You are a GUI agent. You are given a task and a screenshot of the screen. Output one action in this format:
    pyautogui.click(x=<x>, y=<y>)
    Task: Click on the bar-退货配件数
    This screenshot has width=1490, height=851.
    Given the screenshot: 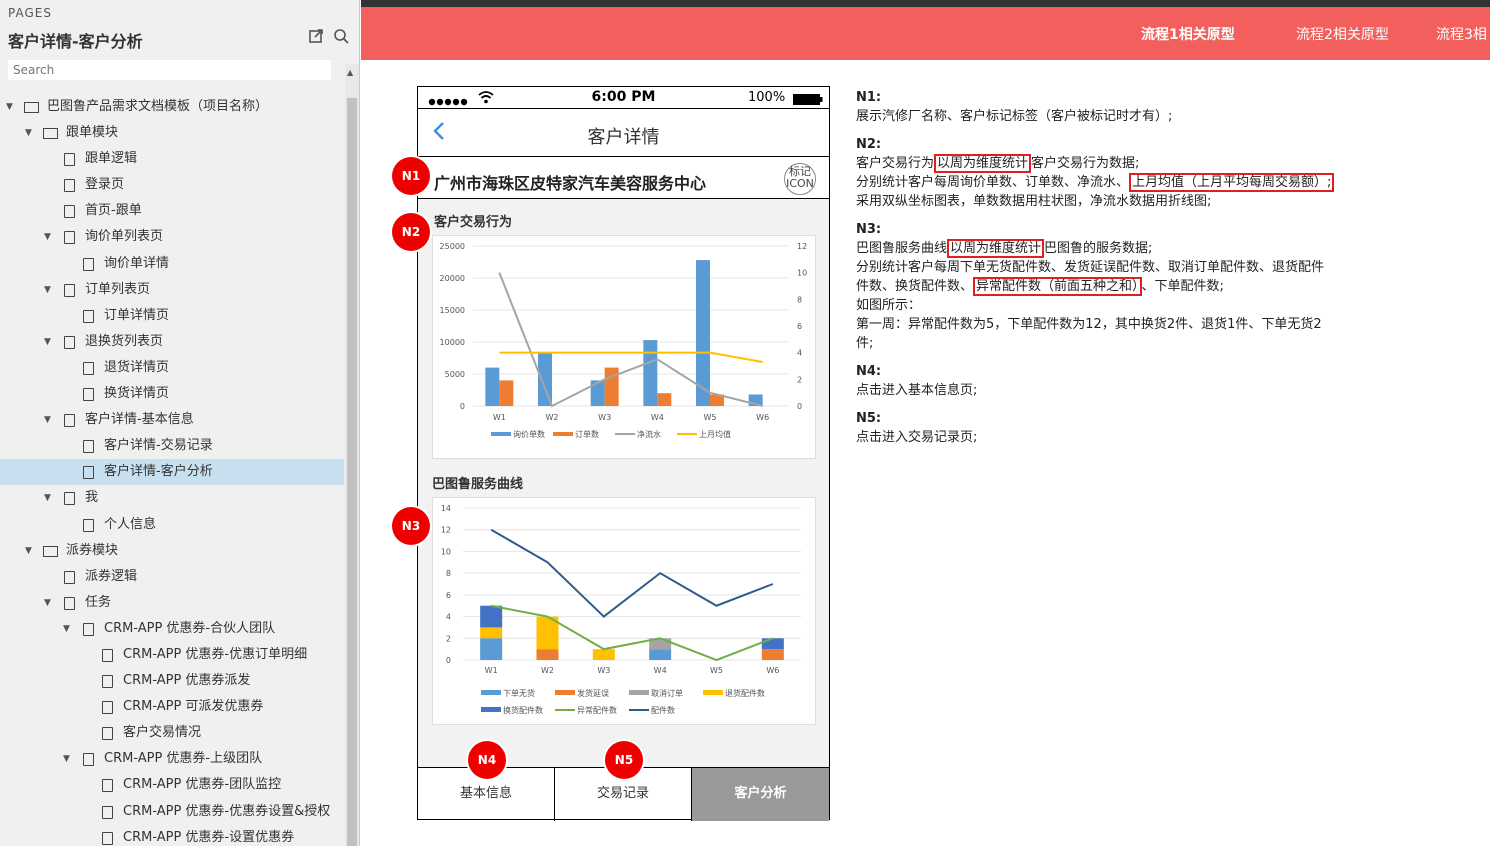 What is the action you would take?
    pyautogui.click(x=603, y=654)
    